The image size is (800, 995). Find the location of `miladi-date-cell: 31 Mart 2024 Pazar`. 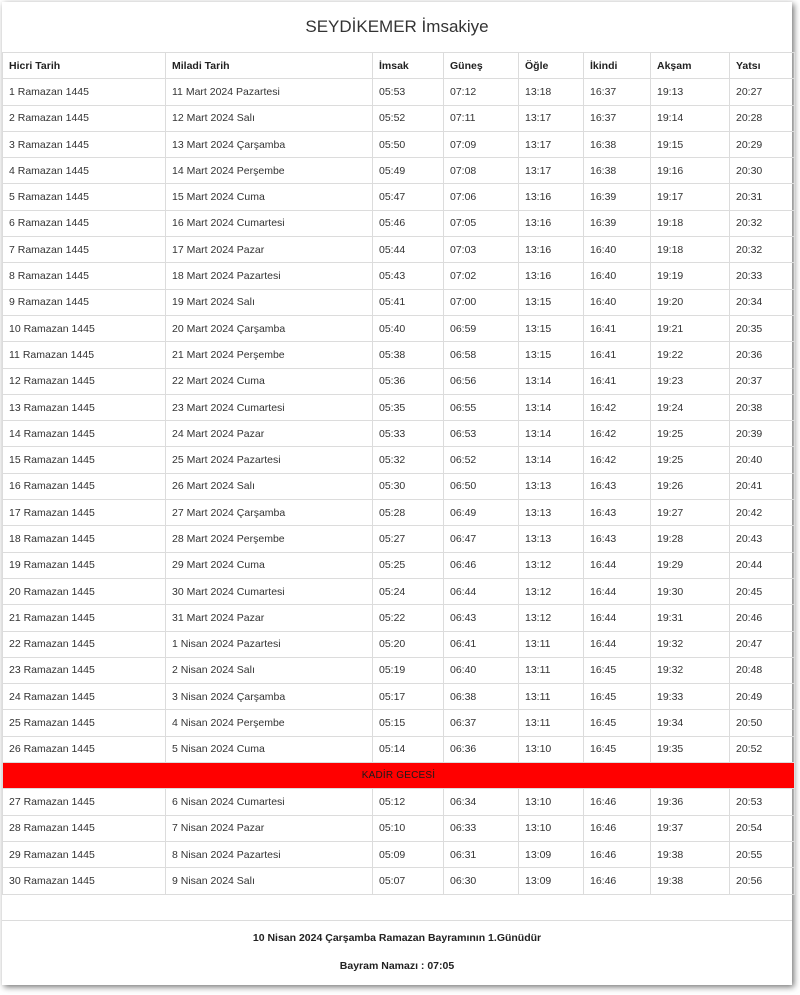

miladi-date-cell: 31 Mart 2024 Pazar is located at coordinates (269, 618).